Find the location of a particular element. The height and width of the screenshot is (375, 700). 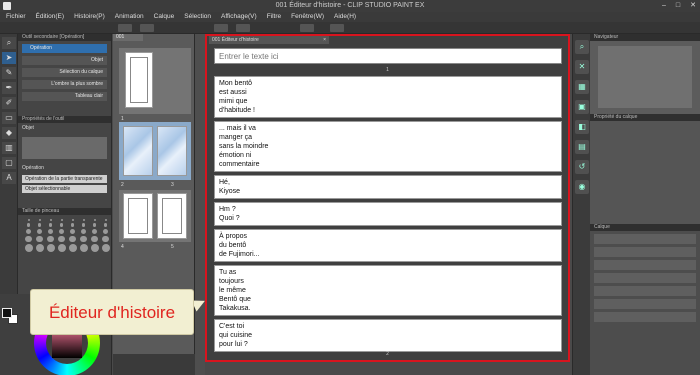

navigator-preview is located at coordinates (645, 77).